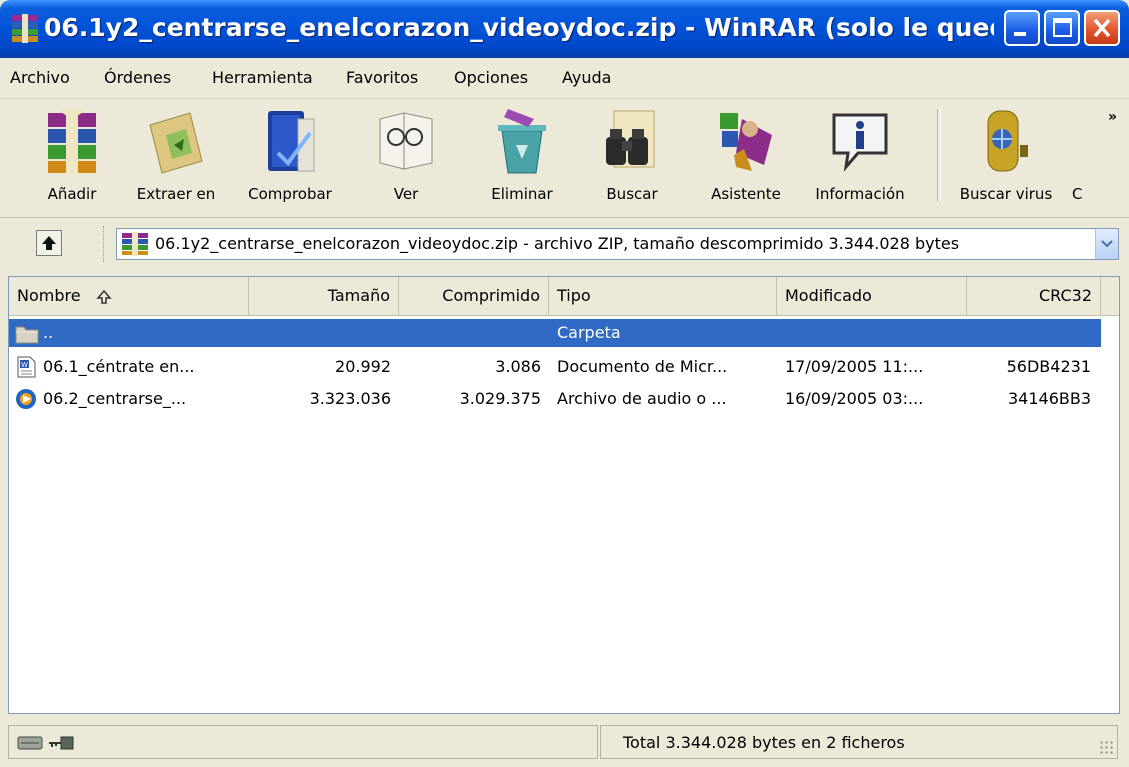 The image size is (1129, 767). I want to click on menu-herramienta: Herramienta, so click(262, 78).